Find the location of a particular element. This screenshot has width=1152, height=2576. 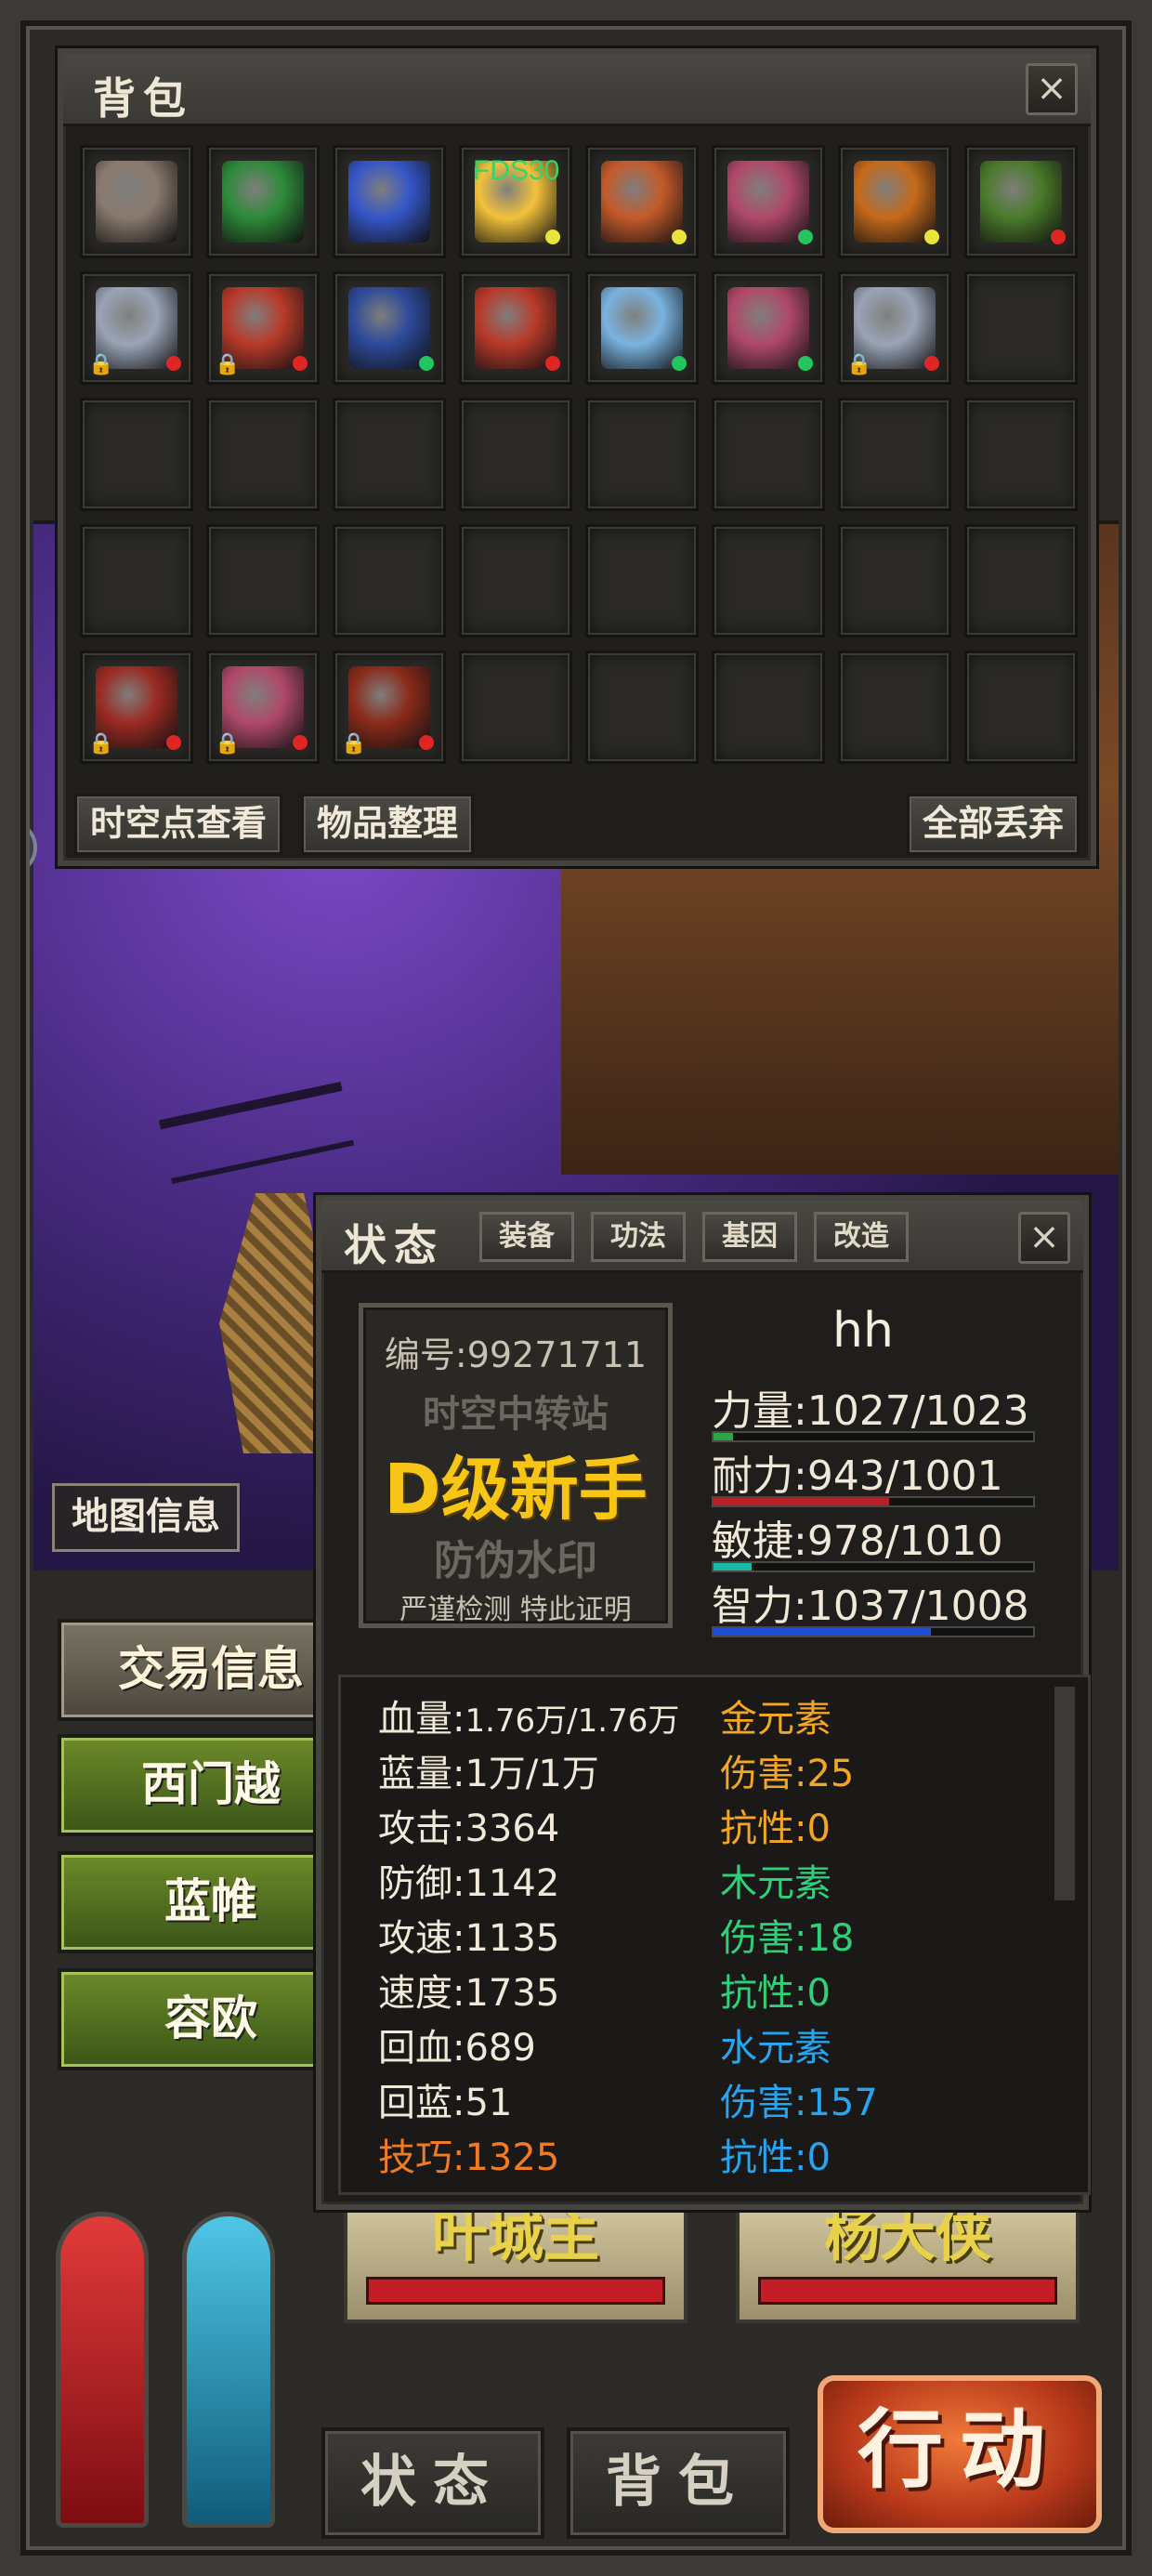

stat-row: 技巧:1325 is located at coordinates (468, 2154).